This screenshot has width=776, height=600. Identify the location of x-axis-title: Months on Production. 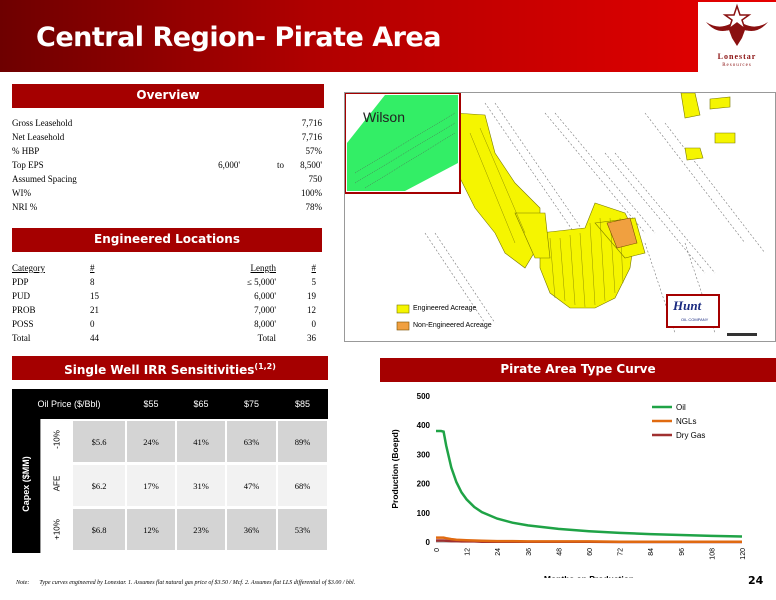
(589, 576).